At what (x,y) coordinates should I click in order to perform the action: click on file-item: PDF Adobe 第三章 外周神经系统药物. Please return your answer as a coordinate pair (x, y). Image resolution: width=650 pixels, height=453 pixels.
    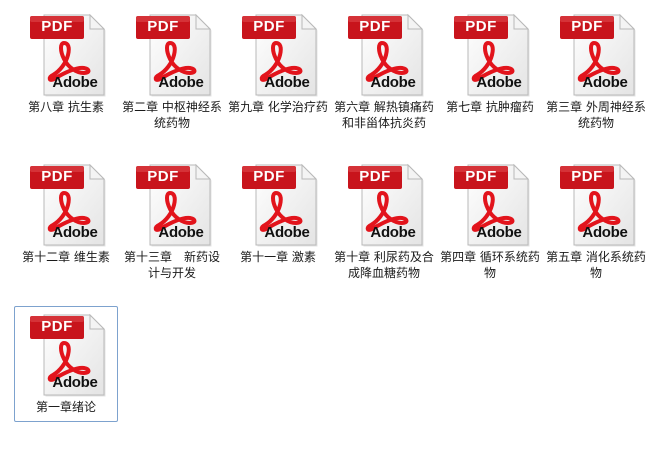
    Looking at the image, I should click on (596, 68).